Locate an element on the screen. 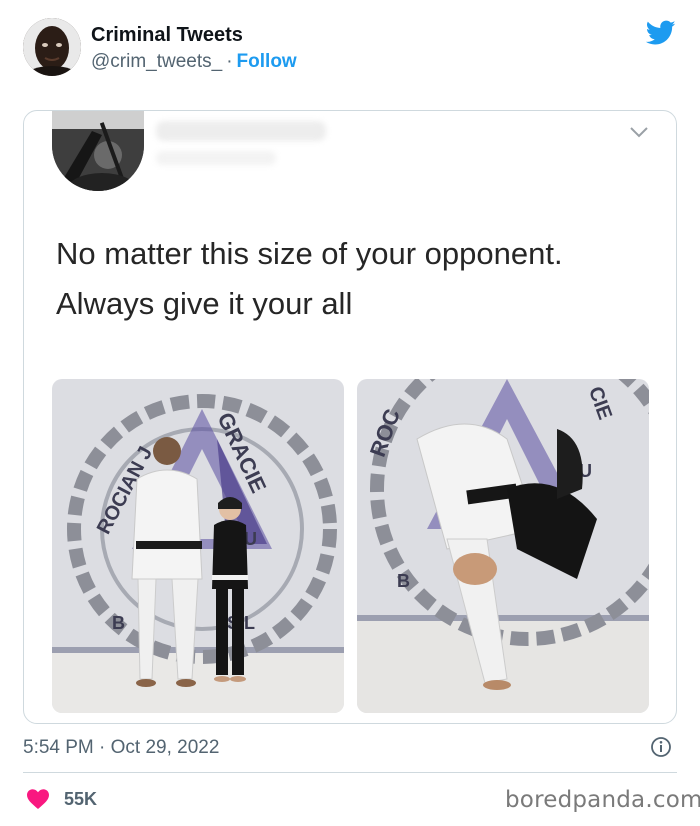 Image resolution: width=700 pixels, height=826 pixels. author-name: Criminal Tweets is located at coordinates (167, 35).